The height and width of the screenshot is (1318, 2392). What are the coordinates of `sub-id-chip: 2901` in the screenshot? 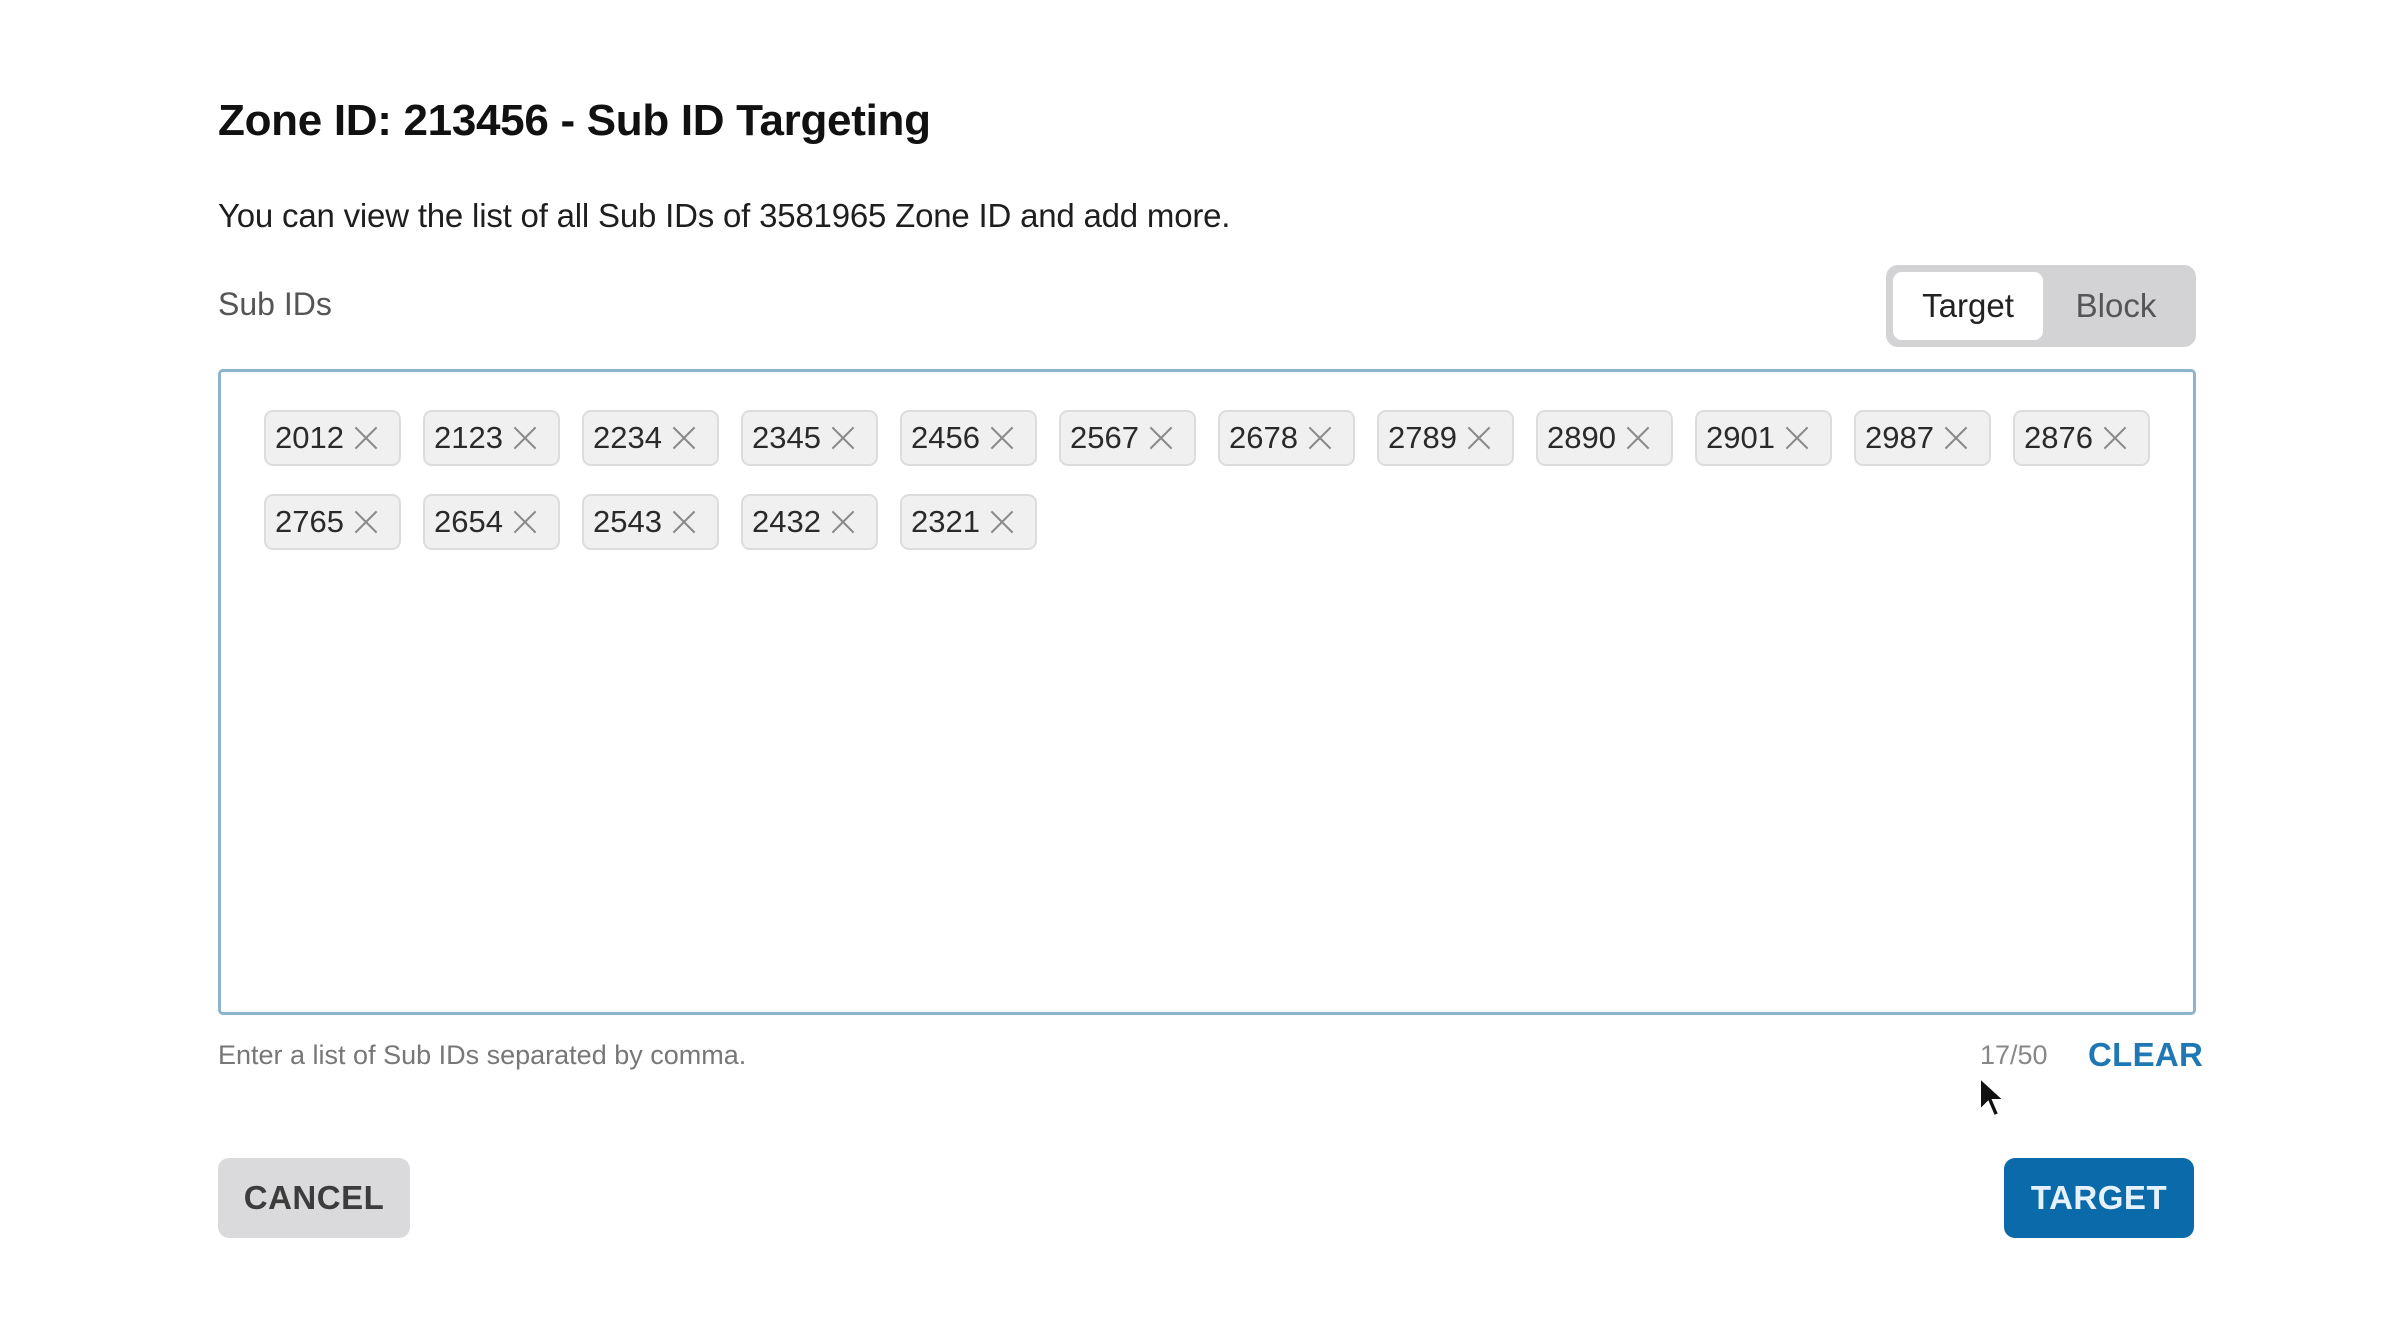 It's located at (1763, 438).